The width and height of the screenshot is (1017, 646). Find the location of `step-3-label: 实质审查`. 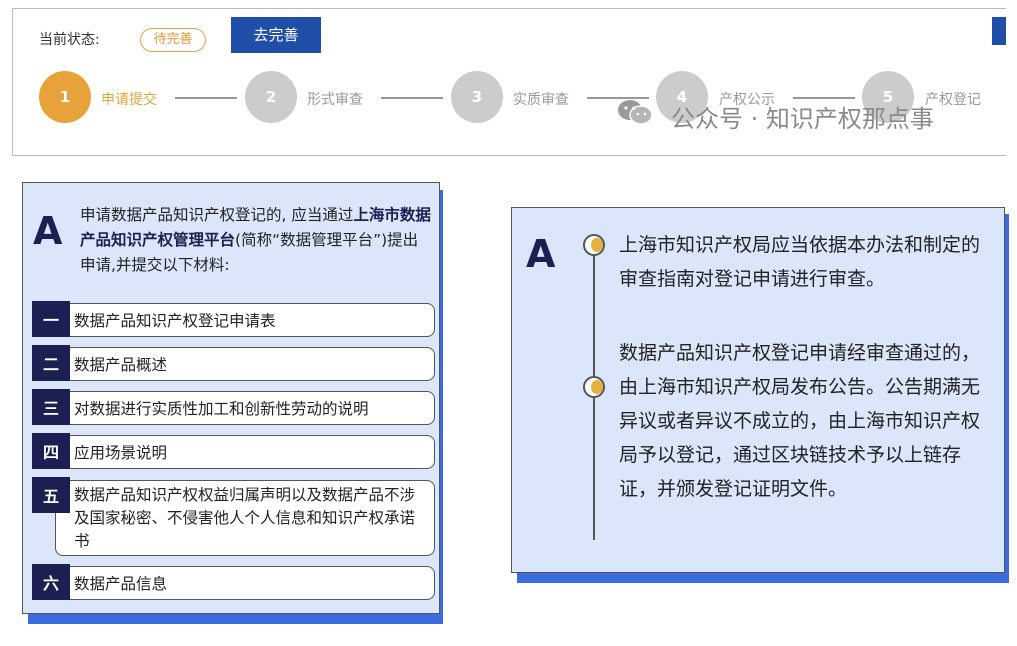

step-3-label: 实质审查 is located at coordinates (541, 100).